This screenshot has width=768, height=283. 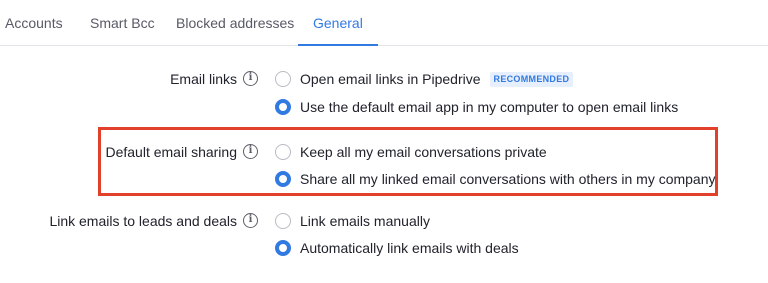 I want to click on option-label: Automatically link emails with deals, so click(x=409, y=248).